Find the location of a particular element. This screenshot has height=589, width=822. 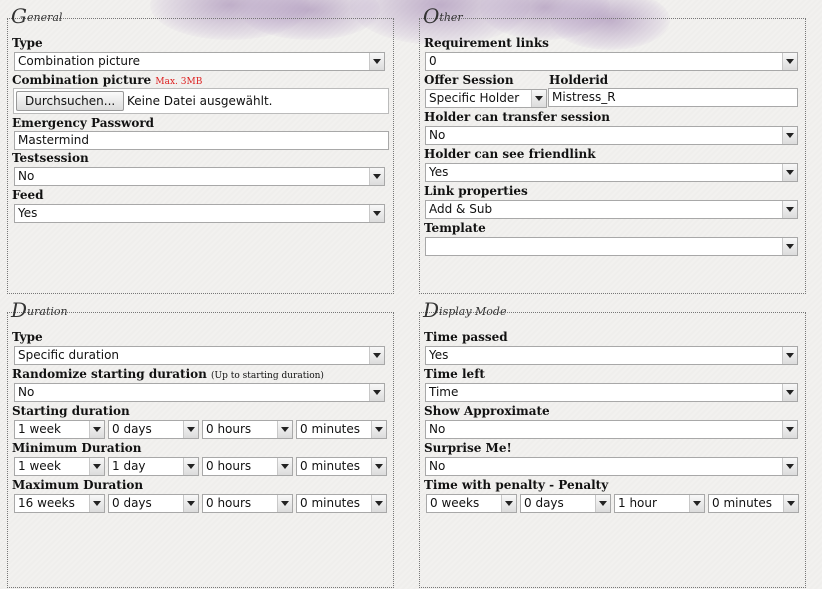

combination-picture-label: Combination picture Max. 3MB is located at coordinates (107, 80).